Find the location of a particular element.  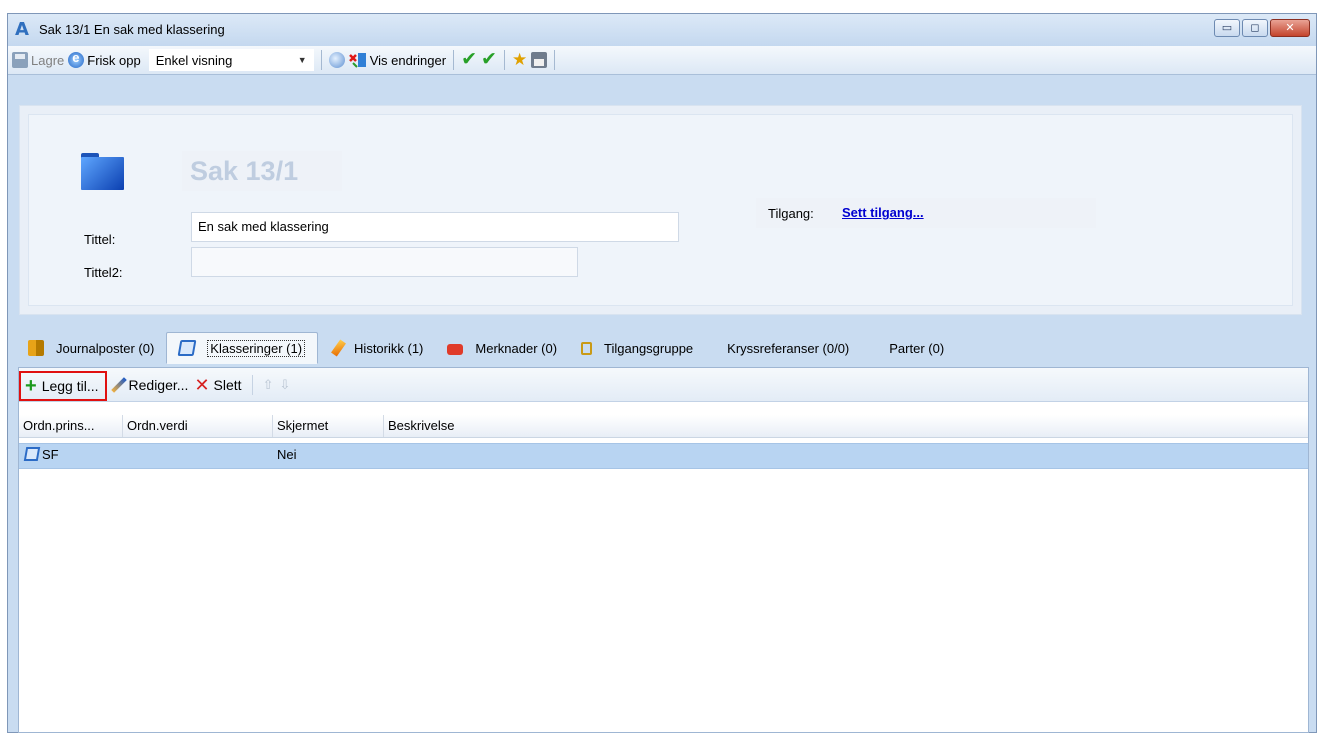

journal-icon is located at coordinates (36, 348).